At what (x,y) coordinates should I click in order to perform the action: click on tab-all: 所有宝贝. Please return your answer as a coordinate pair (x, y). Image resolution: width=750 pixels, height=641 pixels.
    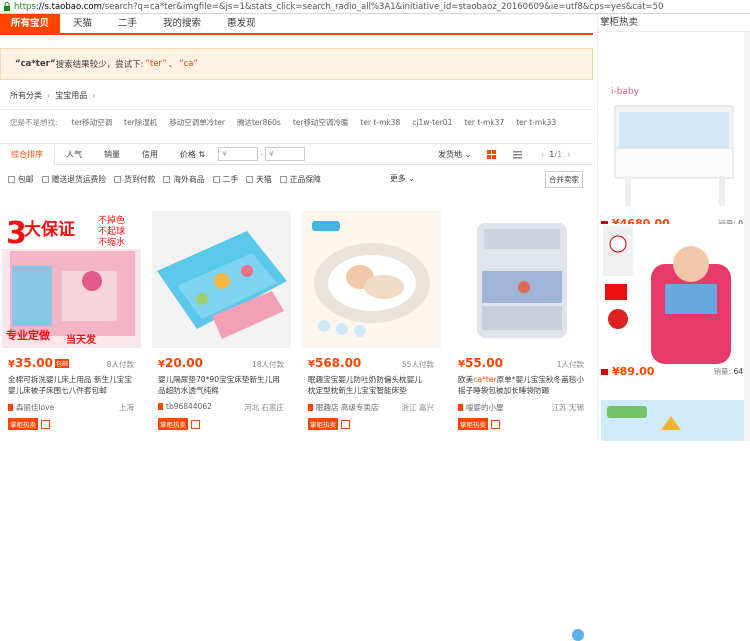
    Looking at the image, I should click on (30, 23).